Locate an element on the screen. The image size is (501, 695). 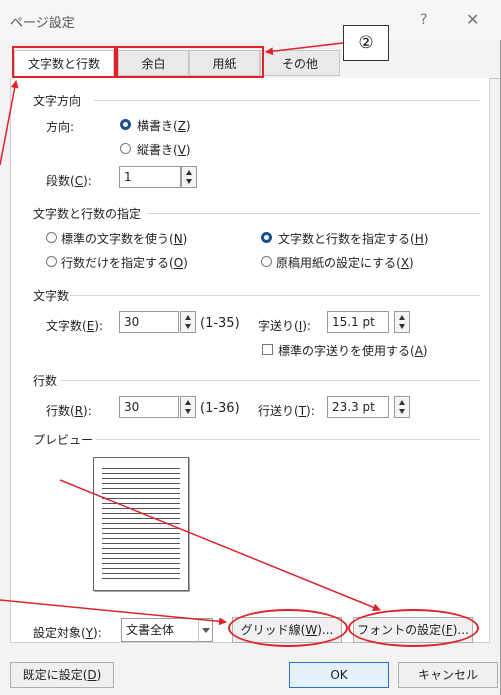
arrow-to-grid-button is located at coordinates (113, 612).